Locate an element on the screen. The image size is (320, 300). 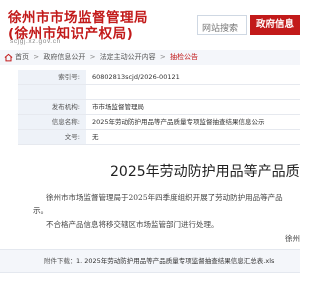
meta-value: 60802813scjd/2026-00121 is located at coordinates (136, 77).